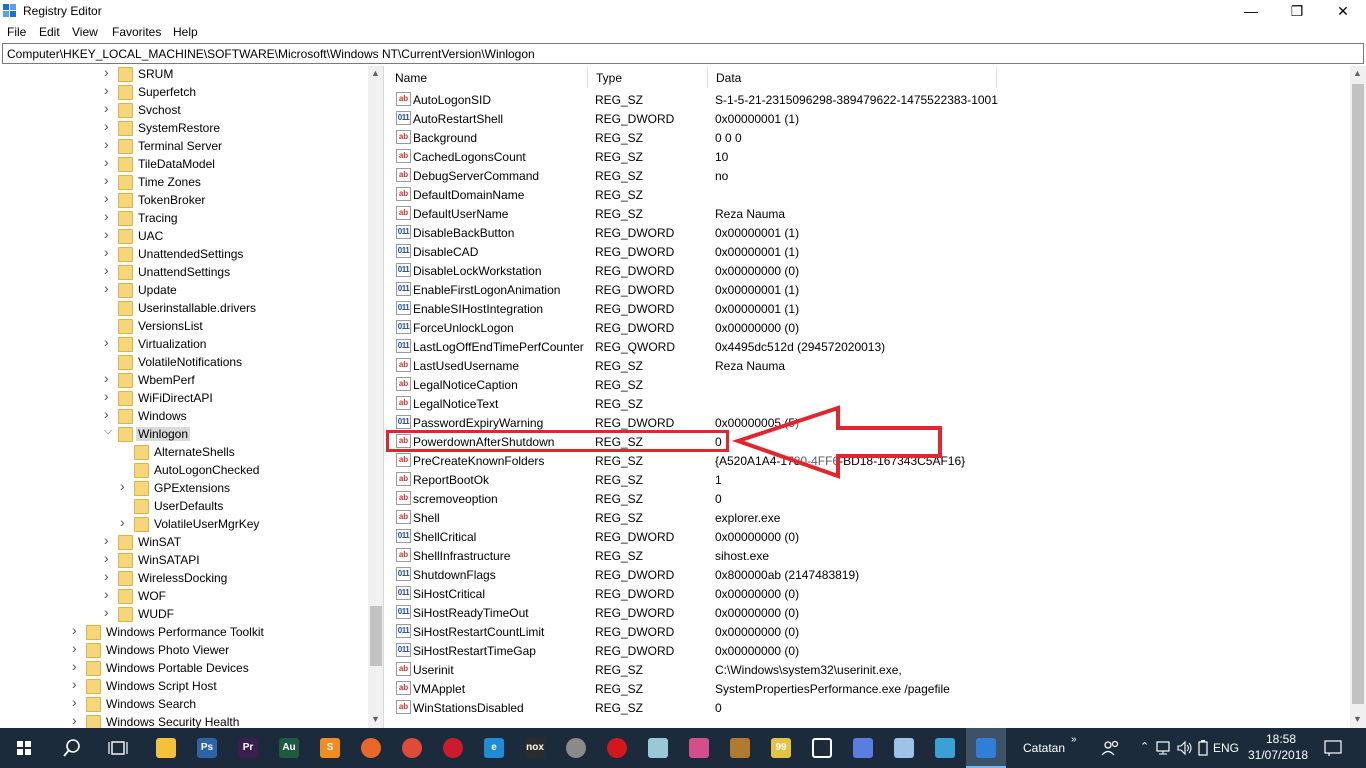  I want to click on toolbar-label: Catatan, so click(1044, 748).